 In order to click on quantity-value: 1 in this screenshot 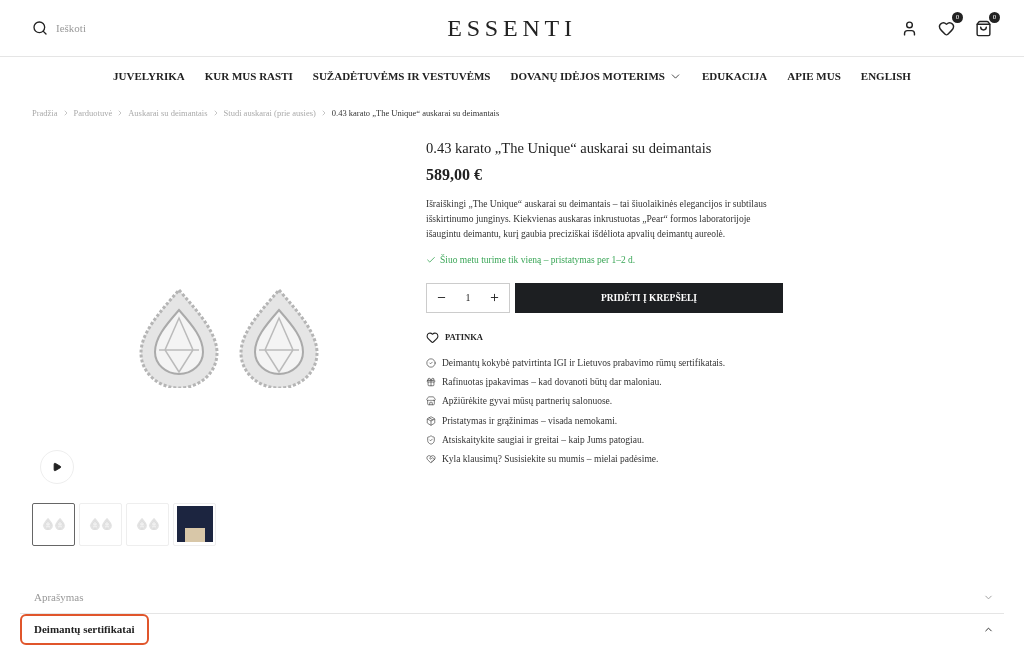, I will do `click(468, 298)`.